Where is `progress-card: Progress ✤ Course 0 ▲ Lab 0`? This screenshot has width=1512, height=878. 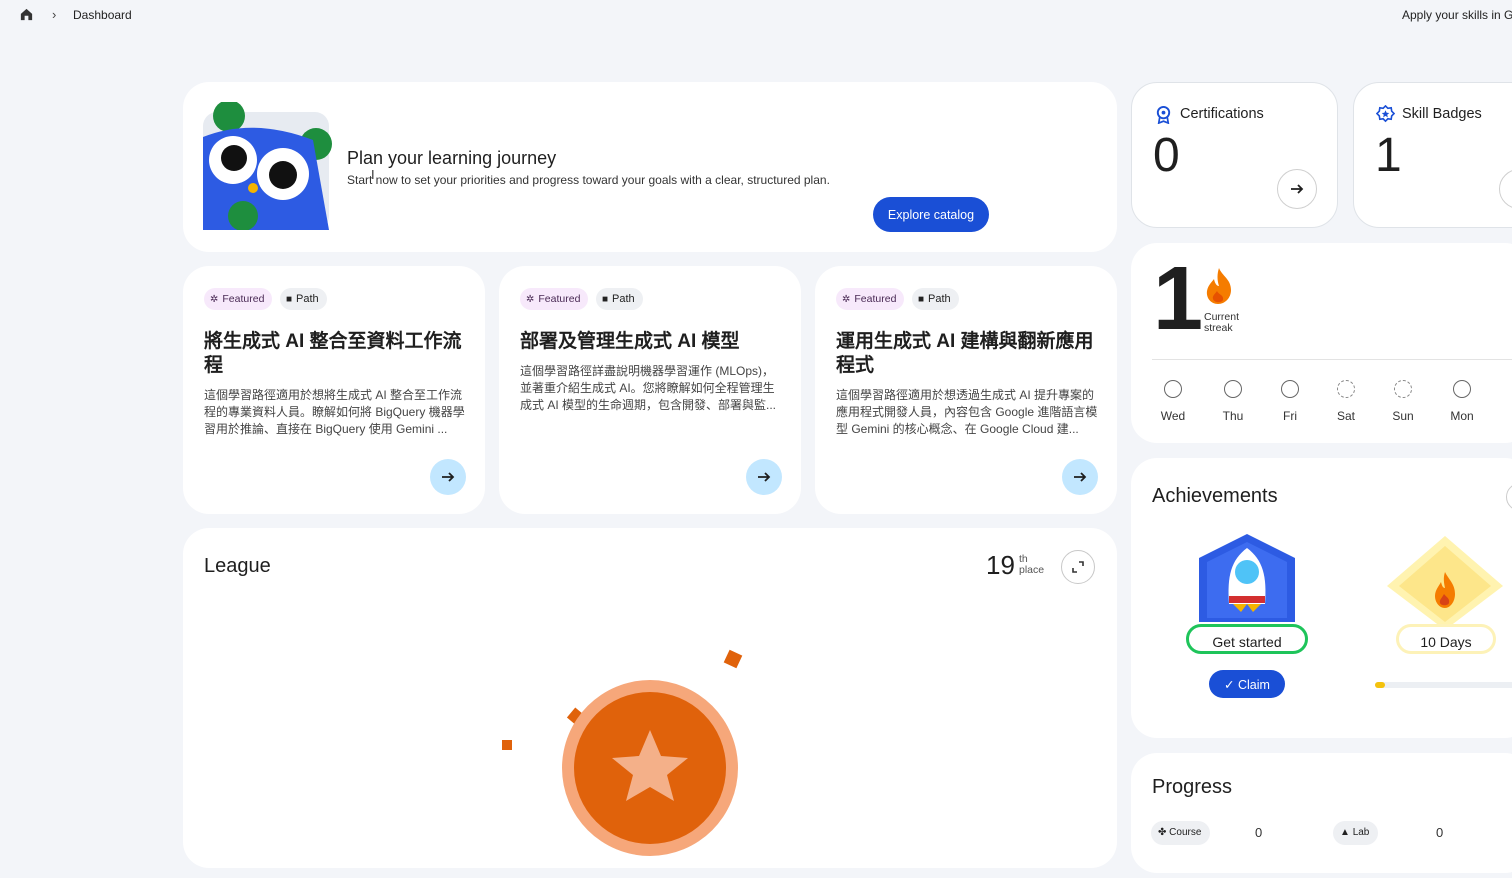 progress-card: Progress ✤ Course 0 ▲ Lab 0 is located at coordinates (1321, 813).